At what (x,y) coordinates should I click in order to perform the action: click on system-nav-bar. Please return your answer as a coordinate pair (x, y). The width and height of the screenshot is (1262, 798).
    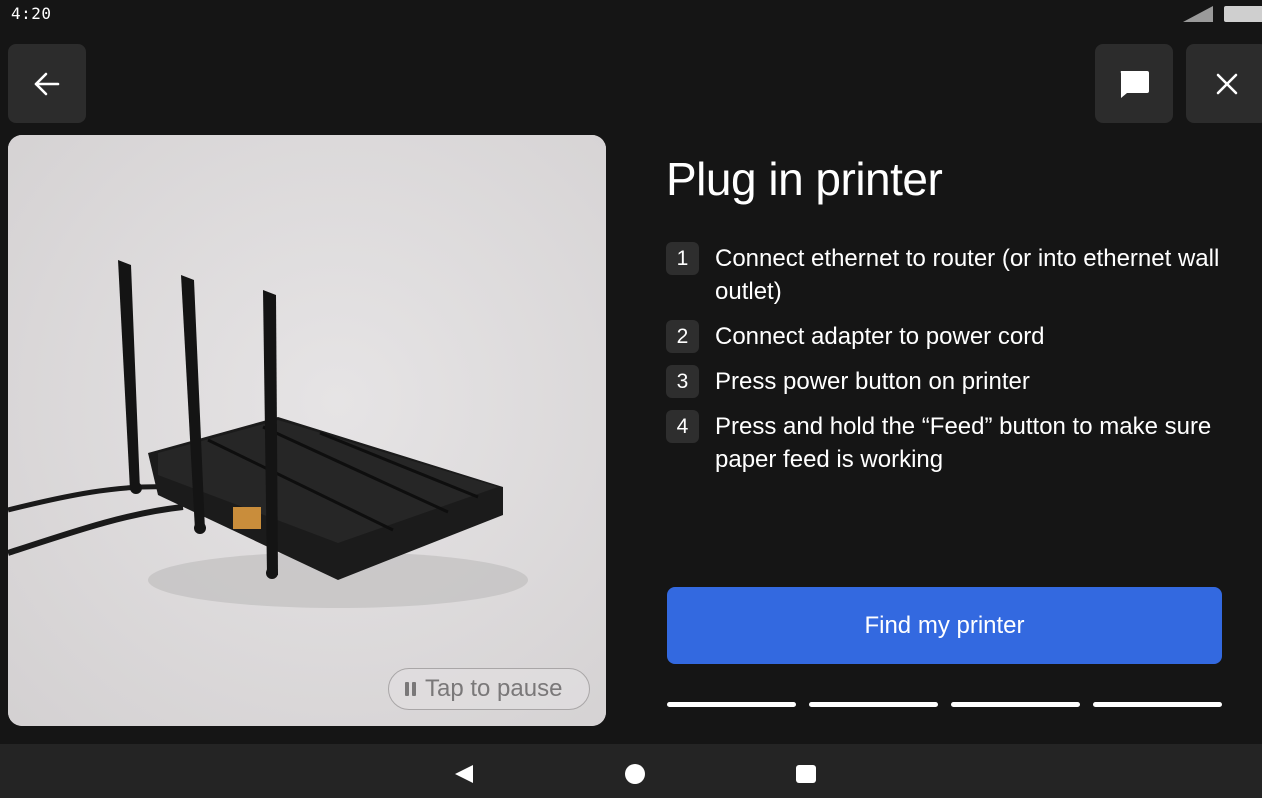
    Looking at the image, I should click on (631, 771).